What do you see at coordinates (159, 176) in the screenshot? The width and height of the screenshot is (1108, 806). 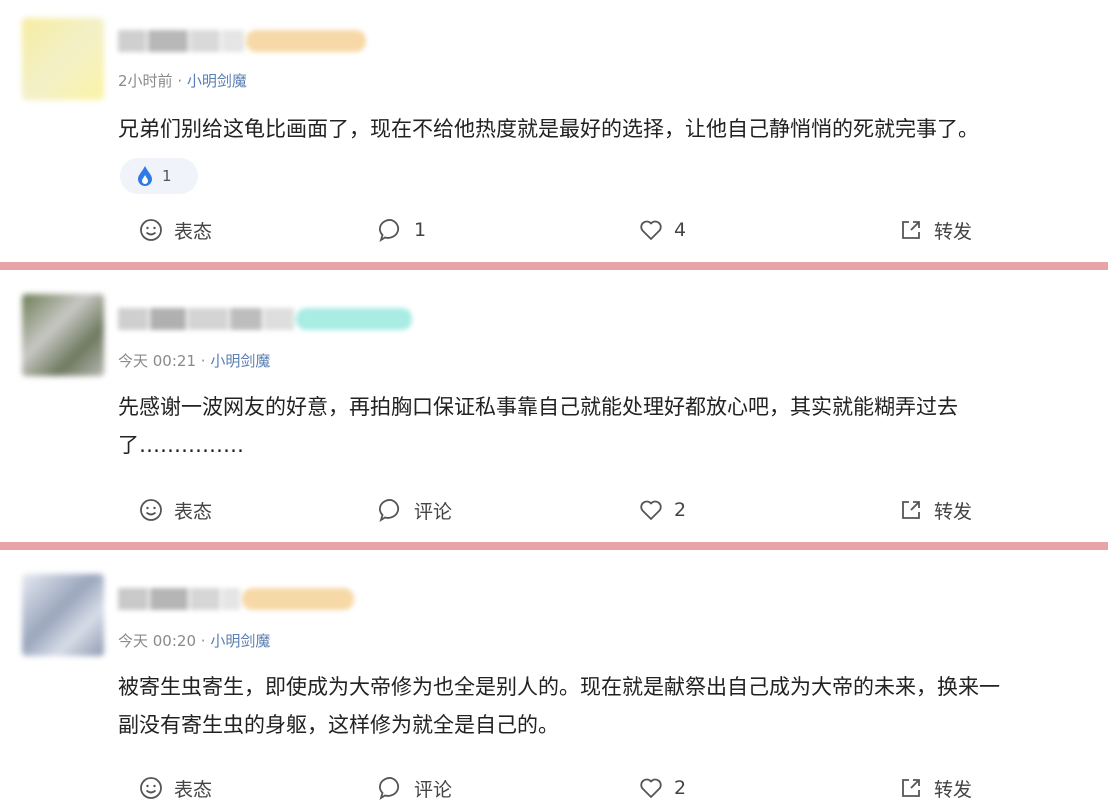 I see `reaction-badge: 1` at bounding box center [159, 176].